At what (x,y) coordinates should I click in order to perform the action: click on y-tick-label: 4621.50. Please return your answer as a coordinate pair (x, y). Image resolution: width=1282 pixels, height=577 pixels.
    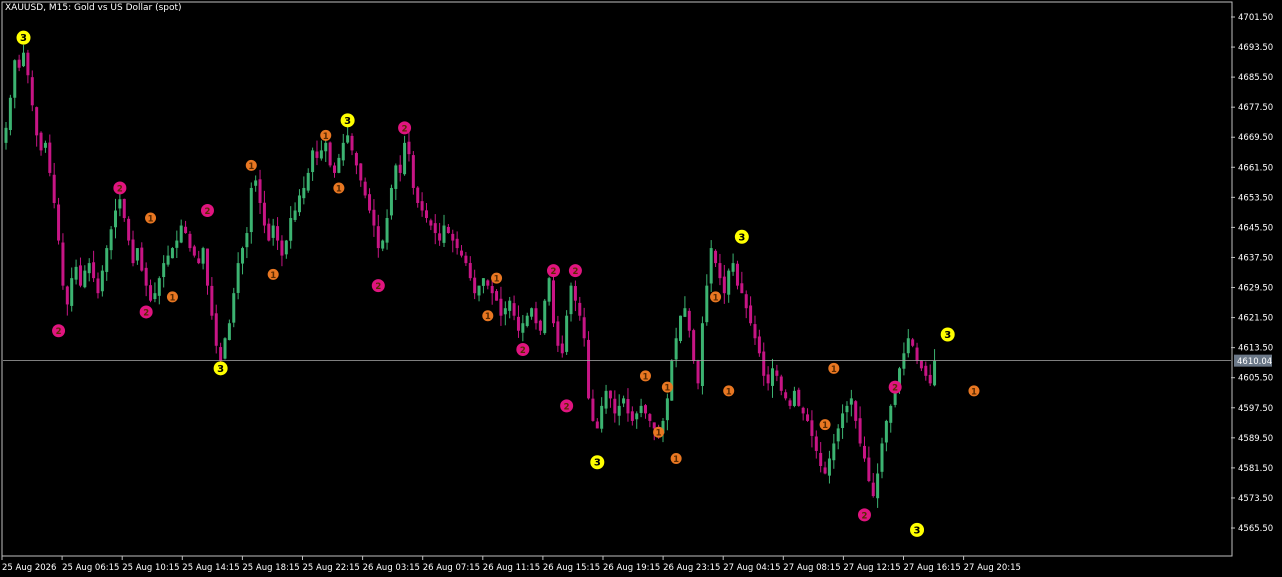
    Looking at the image, I should click on (1255, 319).